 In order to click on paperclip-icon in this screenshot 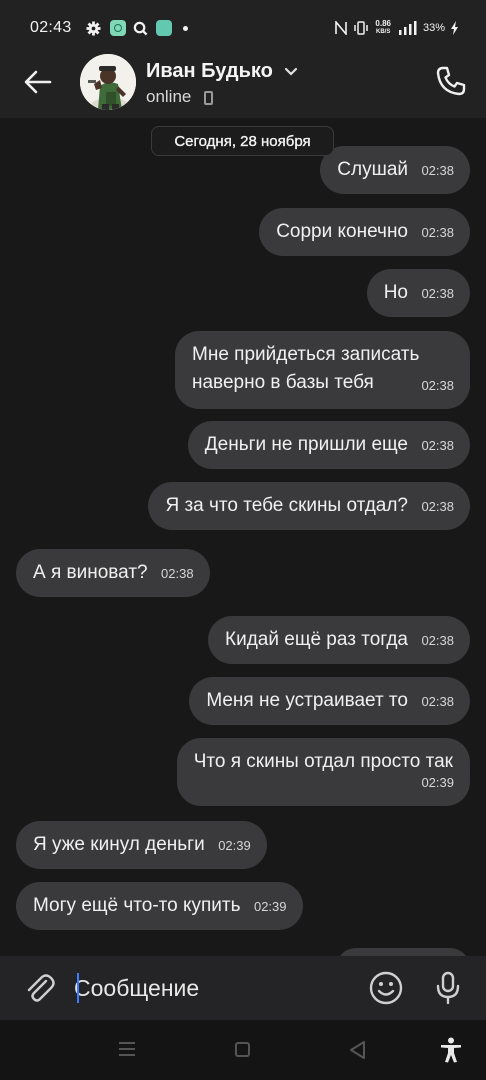, I will do `click(41, 988)`.